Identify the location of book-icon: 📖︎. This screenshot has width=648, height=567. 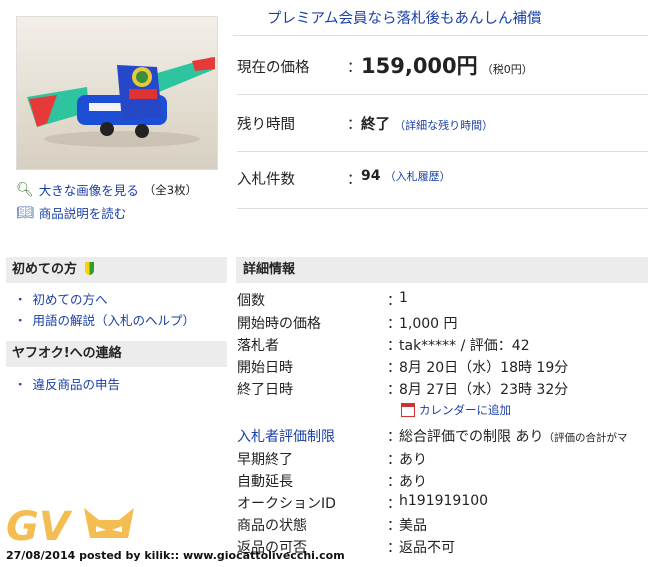
(25, 212).